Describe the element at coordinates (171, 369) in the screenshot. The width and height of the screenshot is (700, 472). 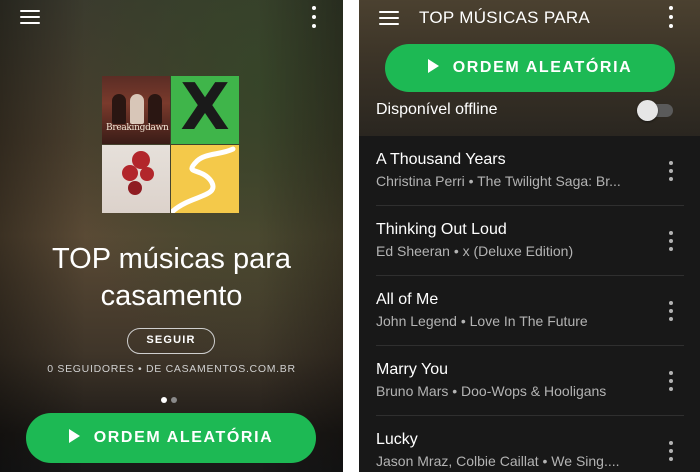
I see `followers-info: 0 SEGUIDORES • DE CASAMENTOS.COM.BR` at that location.